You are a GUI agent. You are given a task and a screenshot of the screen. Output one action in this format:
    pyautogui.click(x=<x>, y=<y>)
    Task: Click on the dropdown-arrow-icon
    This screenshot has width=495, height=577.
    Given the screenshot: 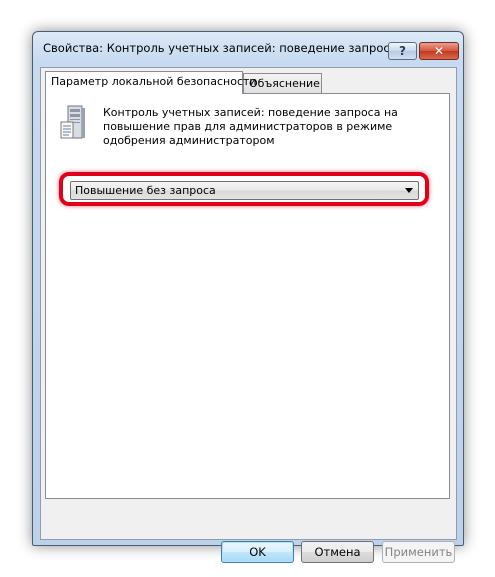 What is the action you would take?
    pyautogui.click(x=409, y=190)
    